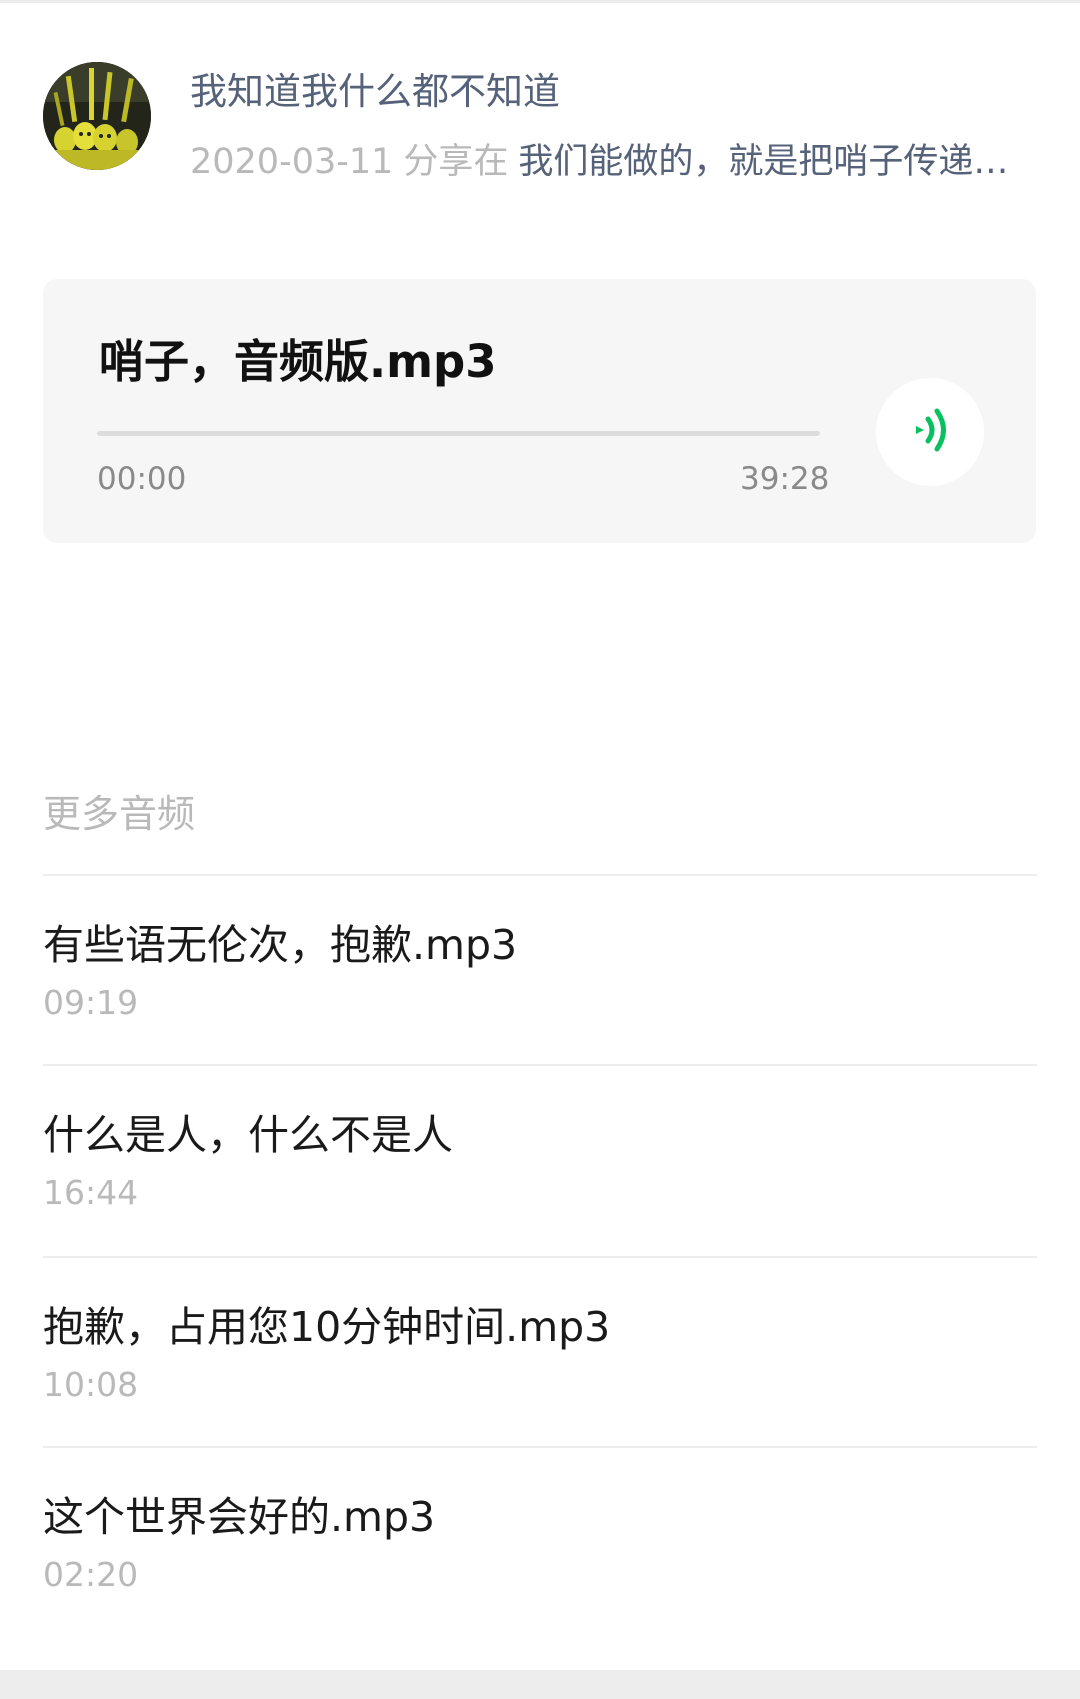 This screenshot has width=1080, height=1699. Describe the element at coordinates (375, 92) in the screenshot. I see `author-name: 我知道我什么都不知道` at that location.